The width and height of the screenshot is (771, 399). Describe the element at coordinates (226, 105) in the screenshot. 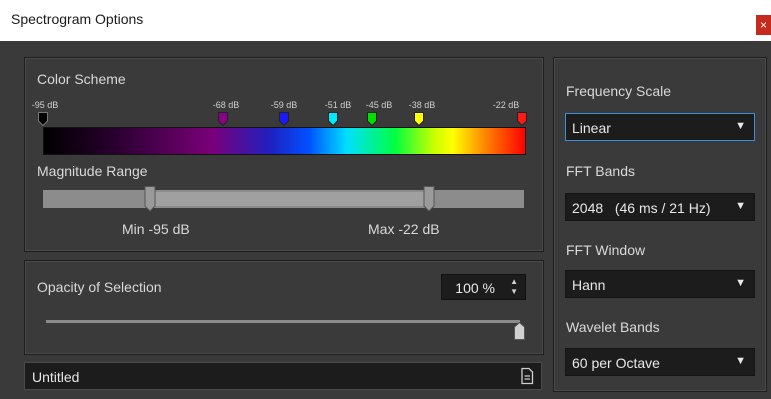

I see `marker-label-68: -68 dB` at that location.